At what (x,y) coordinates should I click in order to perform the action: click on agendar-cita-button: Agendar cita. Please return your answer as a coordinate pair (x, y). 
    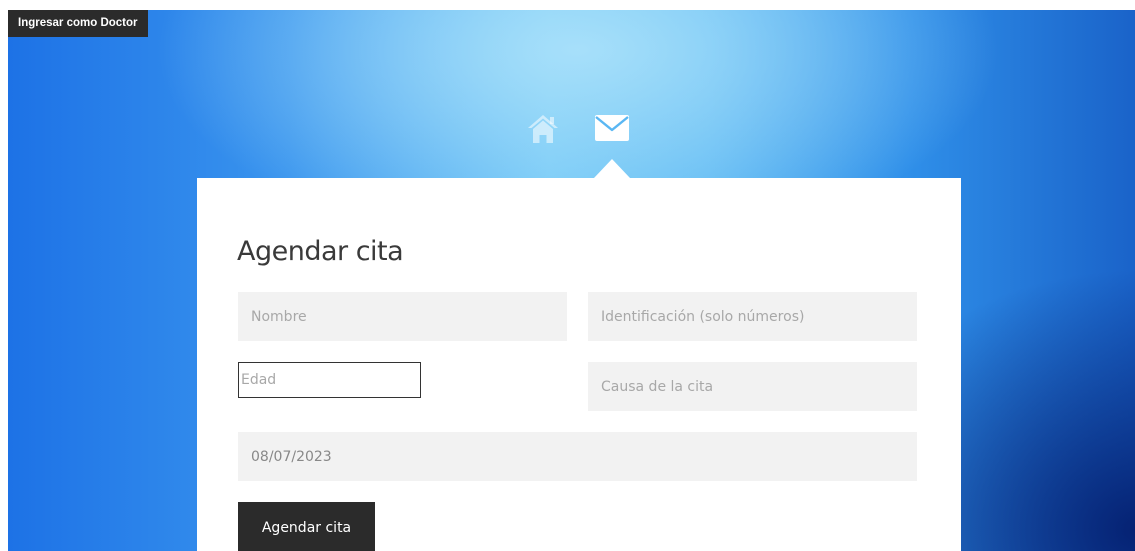
    Looking at the image, I should click on (306, 526).